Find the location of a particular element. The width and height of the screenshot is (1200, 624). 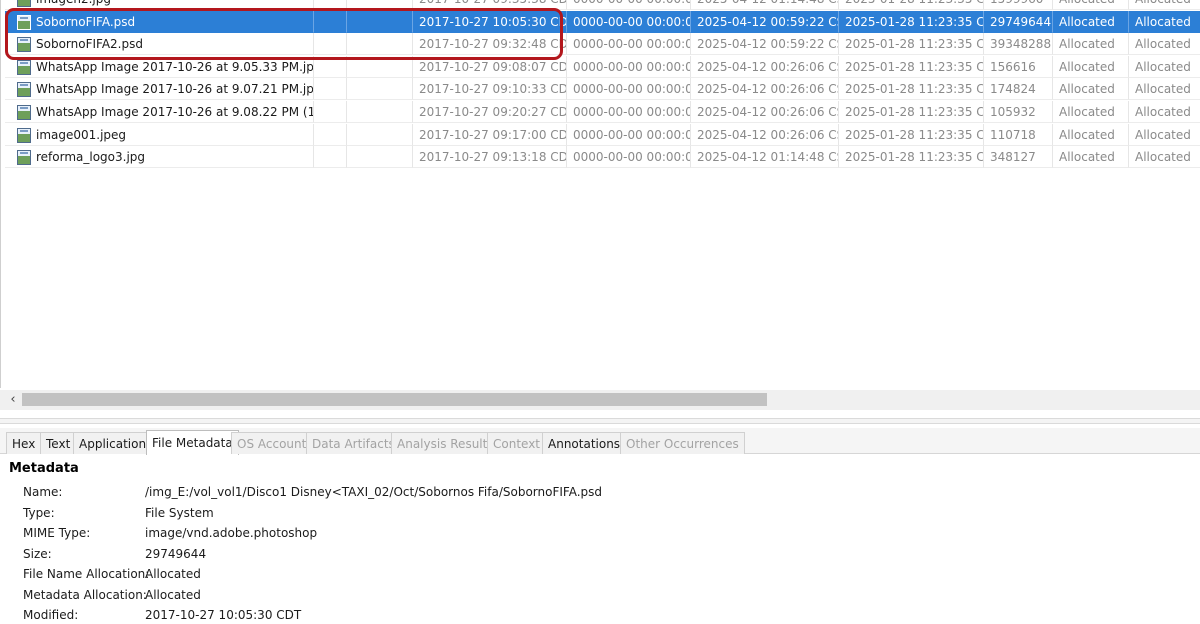

table-cell-name: imagen2.jpg is located at coordinates (159, 5).